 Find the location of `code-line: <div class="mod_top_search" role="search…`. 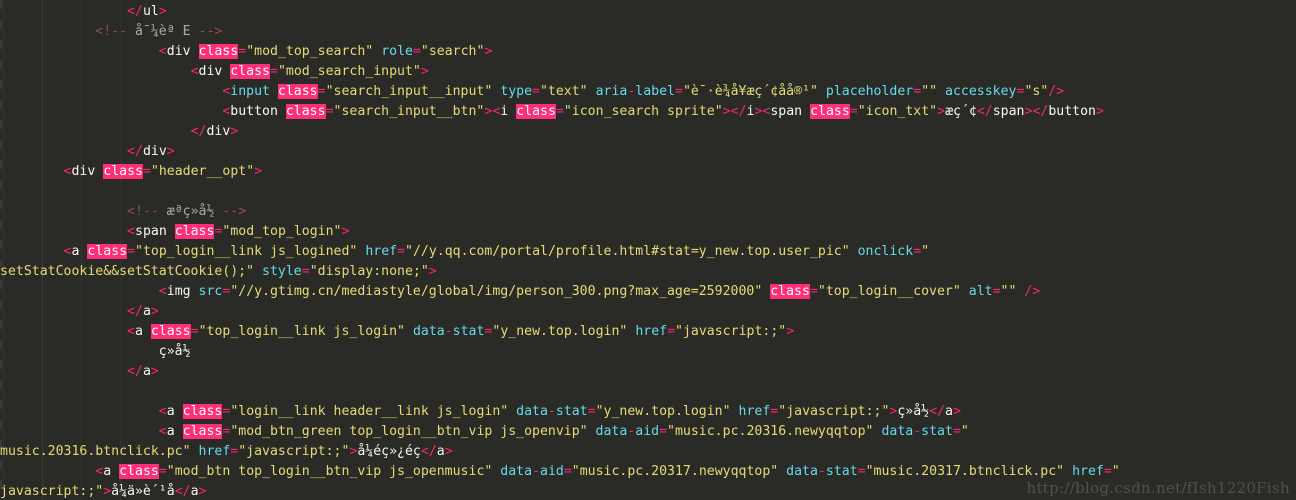

code-line: <div class="mod_top_search" role="search… is located at coordinates (648, 52).